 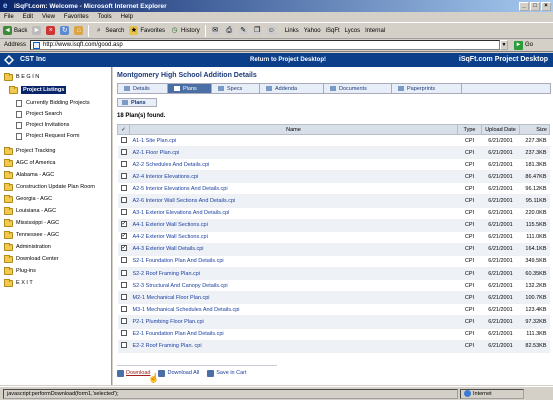 What do you see at coordinates (9, 17) in the screenshot?
I see `menu-file: File` at bounding box center [9, 17].